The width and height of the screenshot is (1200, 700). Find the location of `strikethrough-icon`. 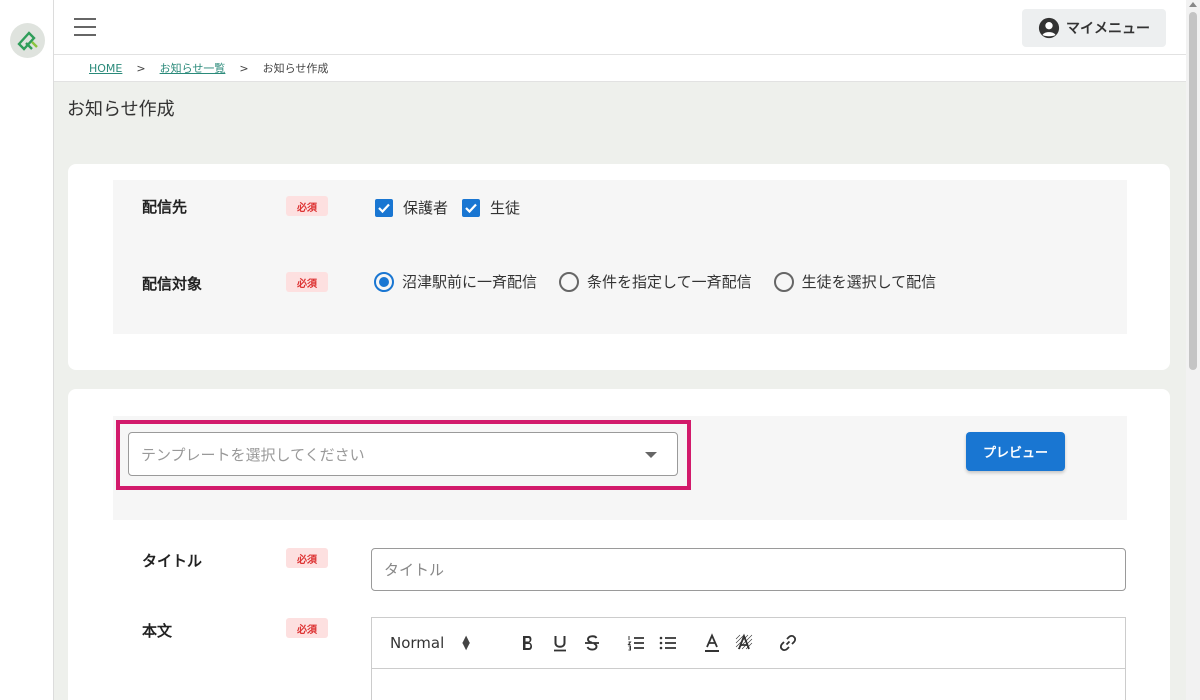

strikethrough-icon is located at coordinates (592, 643).